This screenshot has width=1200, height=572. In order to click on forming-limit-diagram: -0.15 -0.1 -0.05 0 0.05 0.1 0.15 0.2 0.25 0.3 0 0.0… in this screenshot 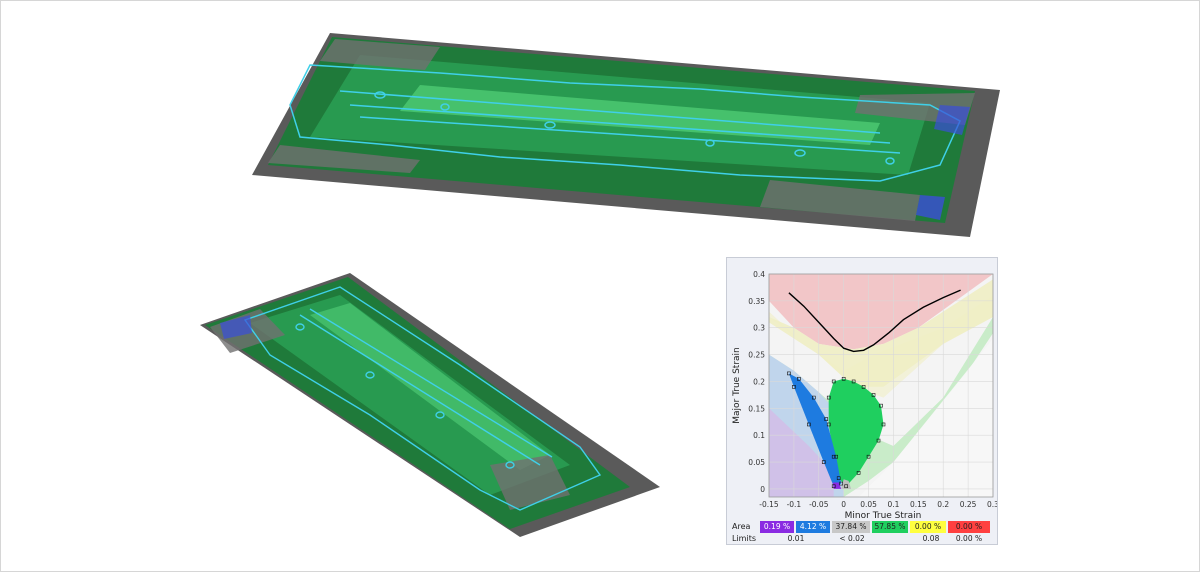, I will do `click(862, 401)`.